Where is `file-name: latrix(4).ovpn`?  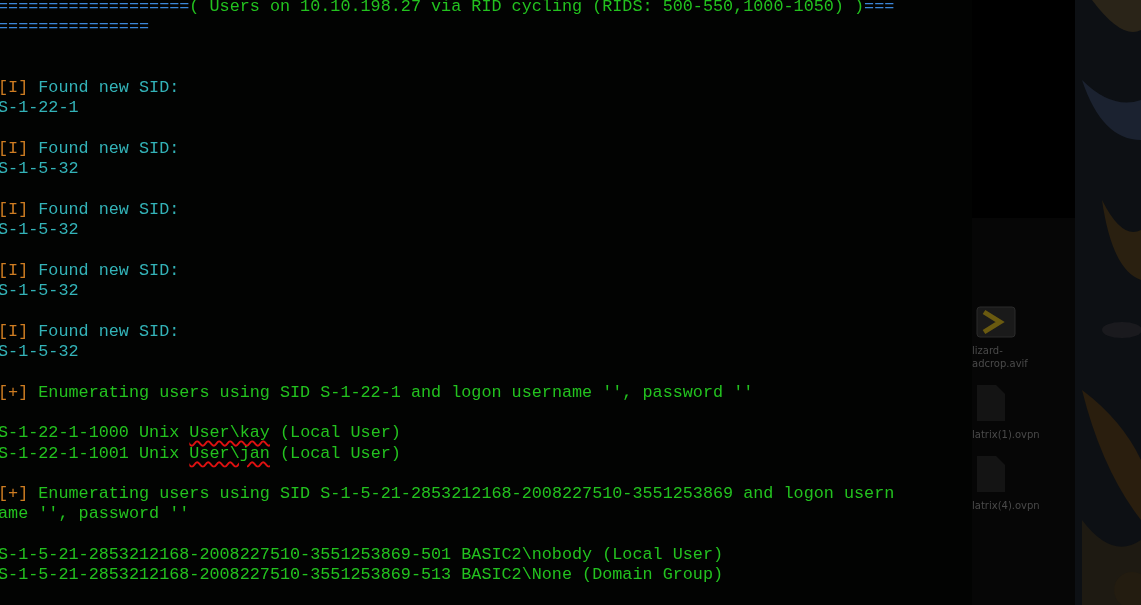
file-name: latrix(4).ovpn is located at coordinates (1006, 505).